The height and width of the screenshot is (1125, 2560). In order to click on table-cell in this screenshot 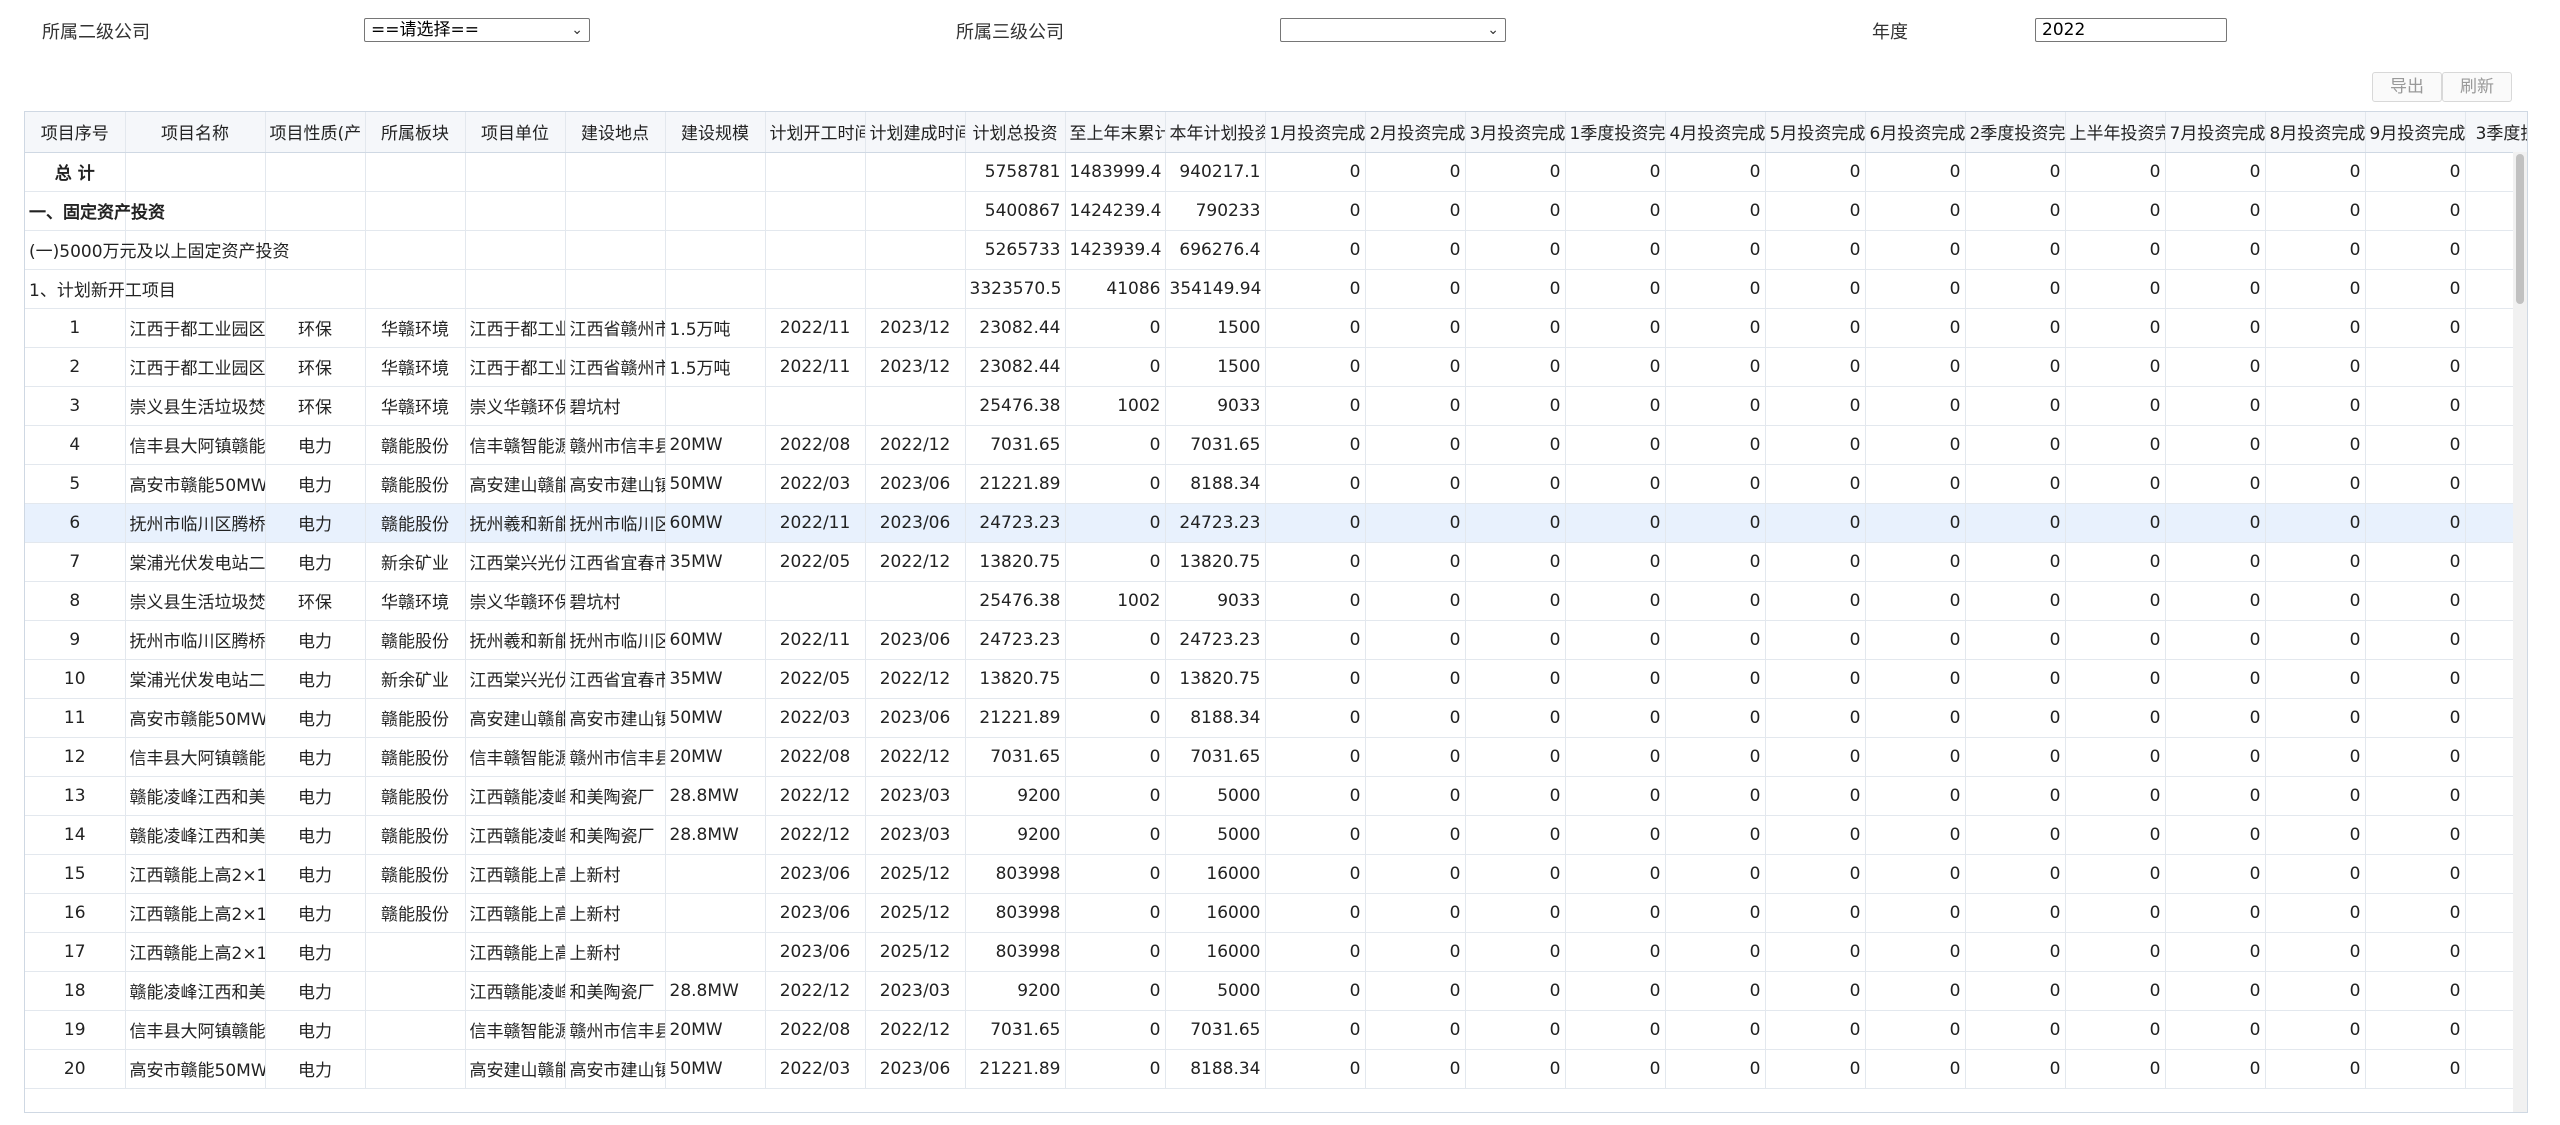, I will do `click(415, 952)`.